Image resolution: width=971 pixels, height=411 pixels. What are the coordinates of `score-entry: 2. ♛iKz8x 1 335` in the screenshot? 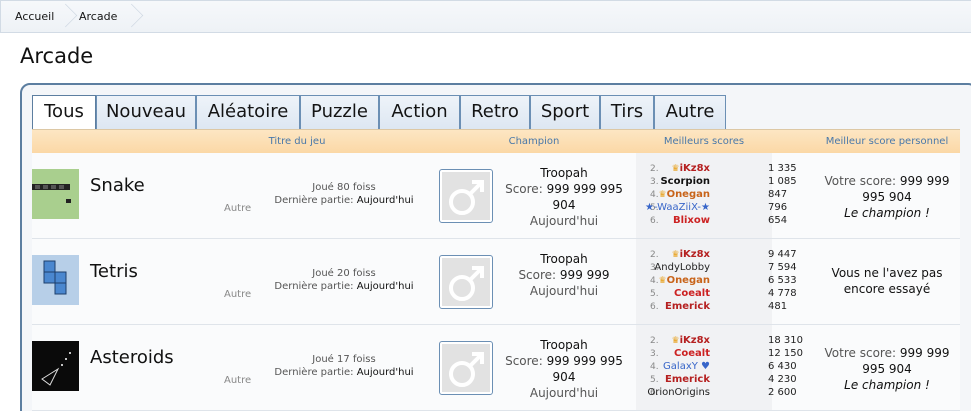 It's located at (723, 168).